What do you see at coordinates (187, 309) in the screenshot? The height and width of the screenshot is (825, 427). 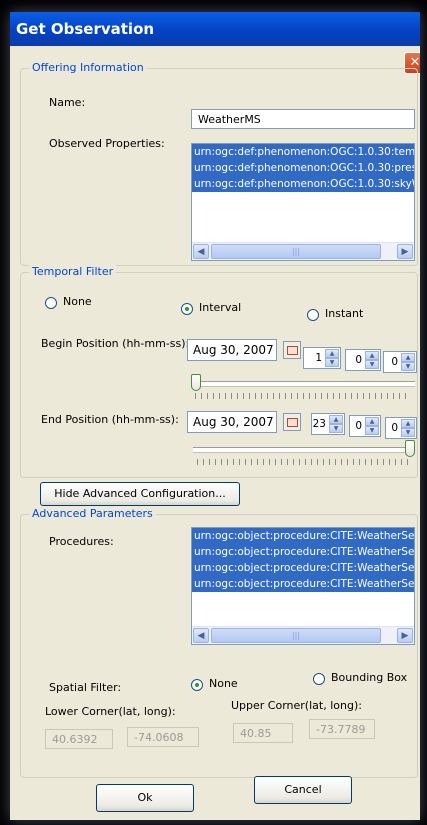 I see `radio-interval` at bounding box center [187, 309].